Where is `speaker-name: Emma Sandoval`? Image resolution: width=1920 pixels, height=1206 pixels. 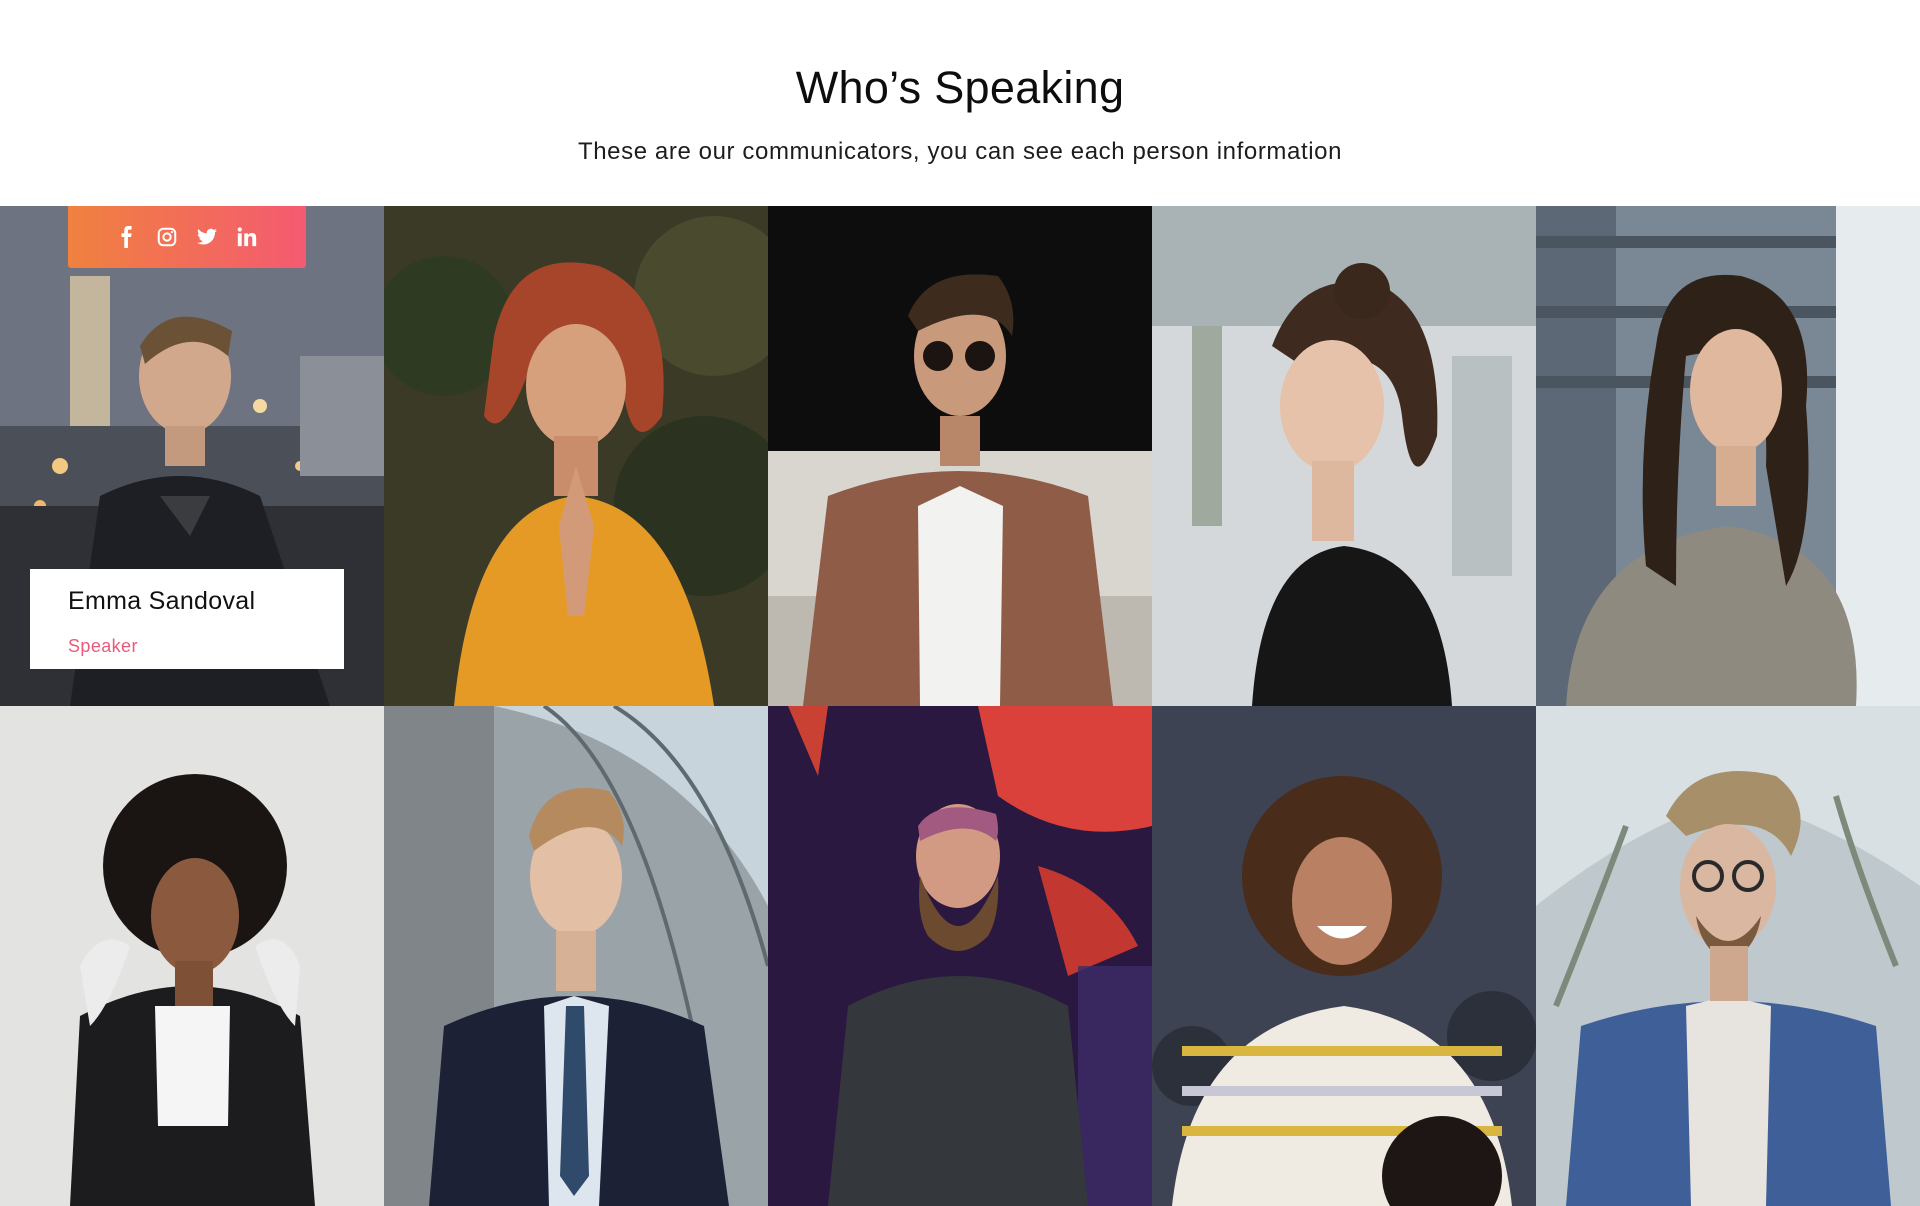 speaker-name: Emma Sandoval is located at coordinates (162, 601).